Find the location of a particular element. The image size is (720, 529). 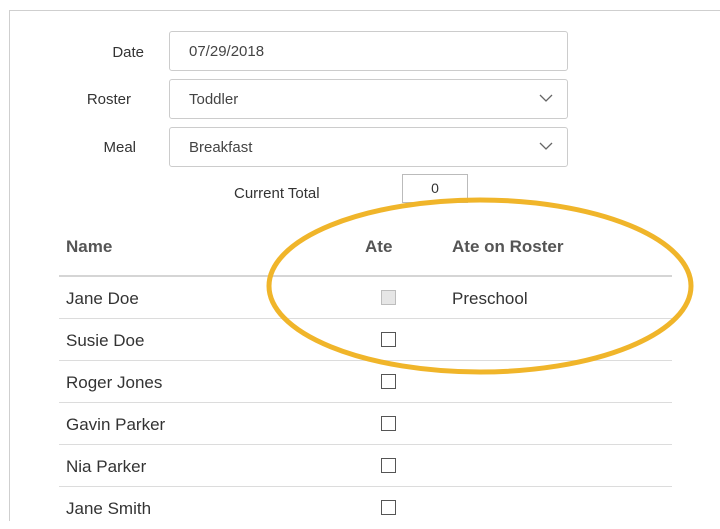

table-row: Susie Doe is located at coordinates (365, 340).